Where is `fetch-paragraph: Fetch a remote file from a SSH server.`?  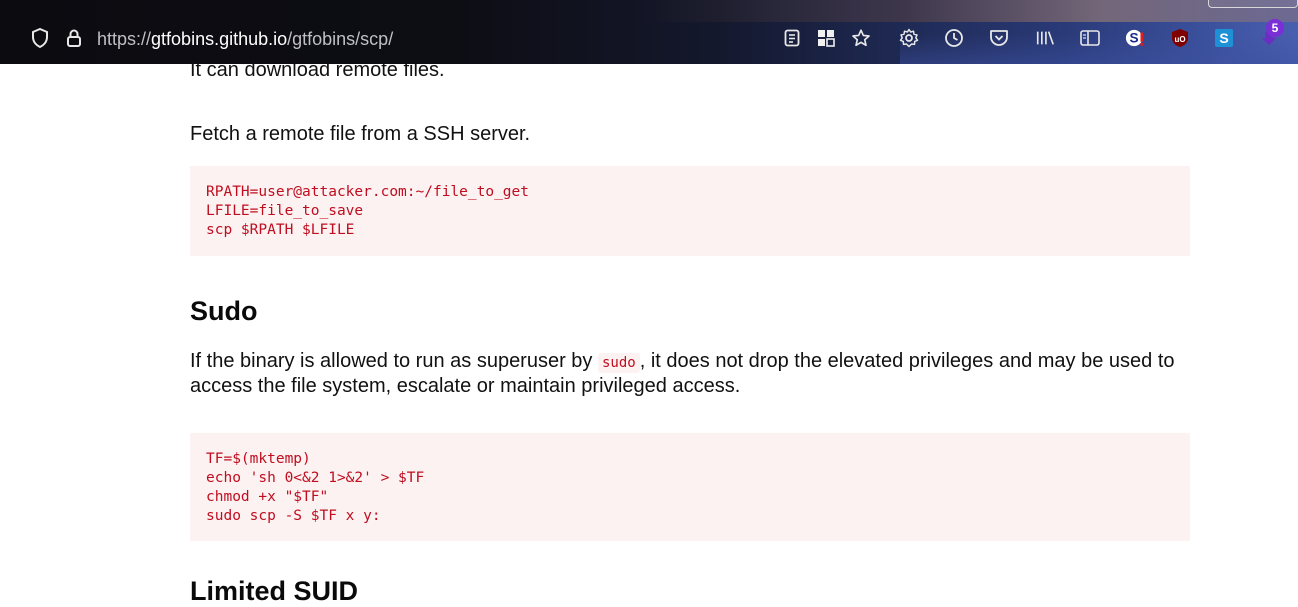 fetch-paragraph: Fetch a remote file from a SSH server. is located at coordinates (360, 134).